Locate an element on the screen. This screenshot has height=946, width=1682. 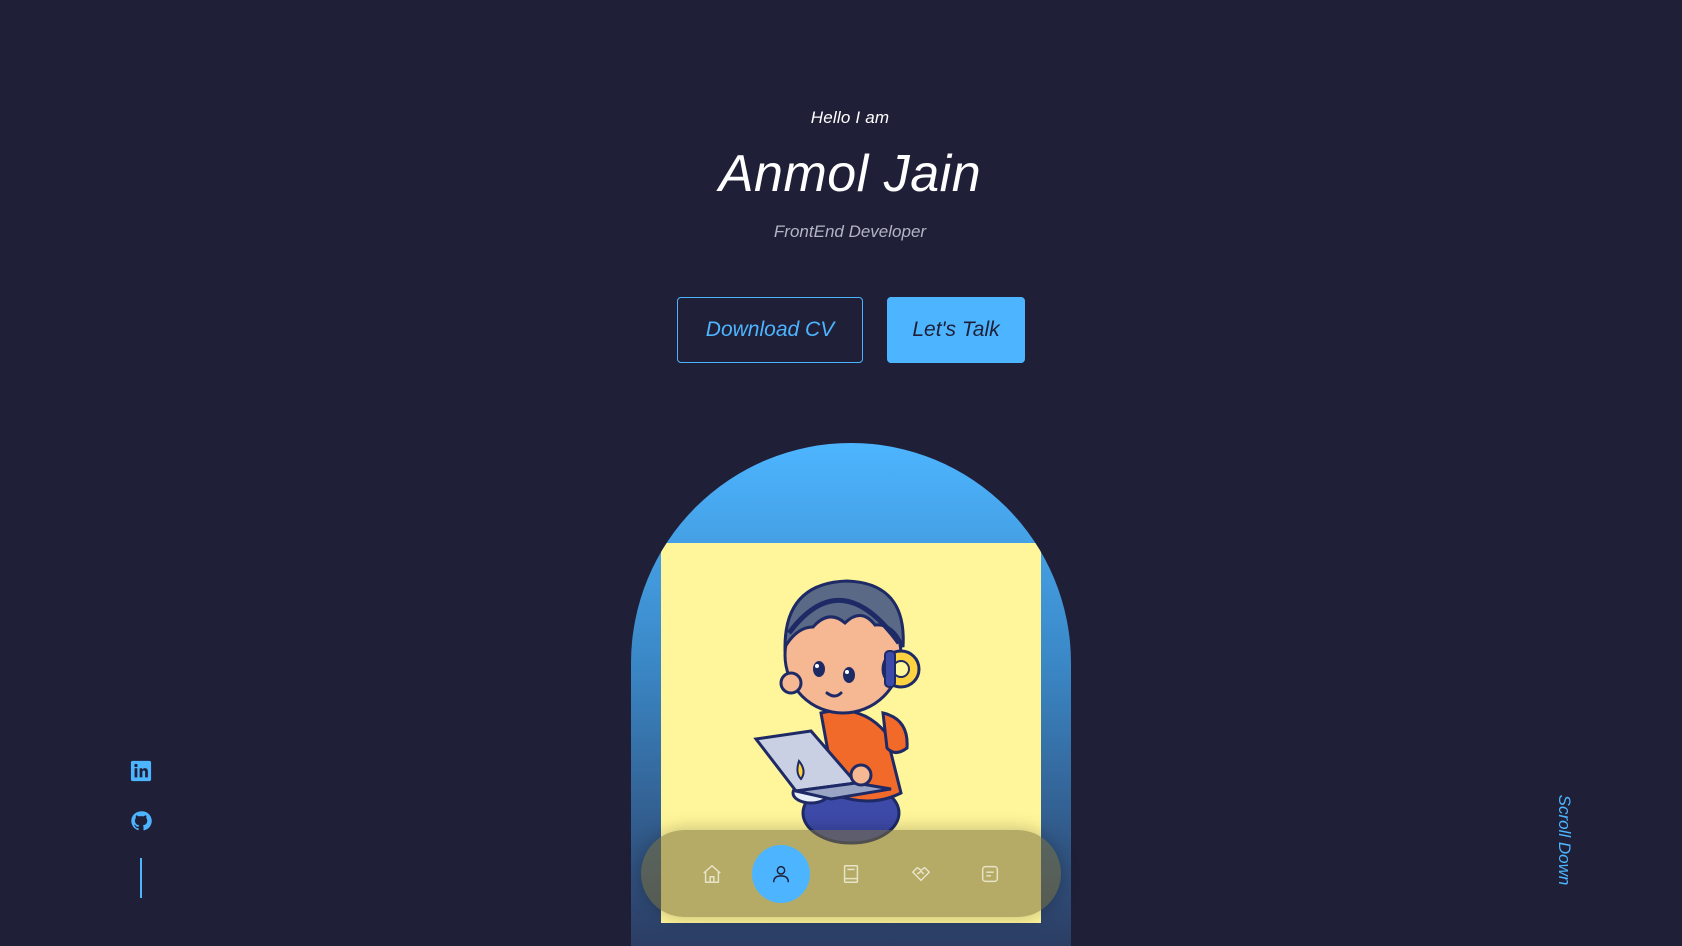
bottom-nav is located at coordinates (851, 873).